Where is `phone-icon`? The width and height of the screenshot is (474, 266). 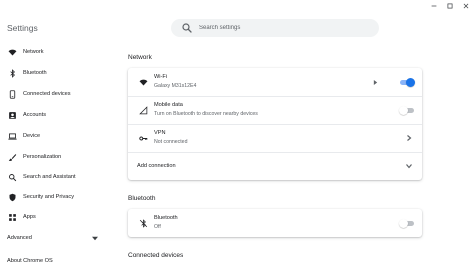 phone-icon is located at coordinates (12, 94).